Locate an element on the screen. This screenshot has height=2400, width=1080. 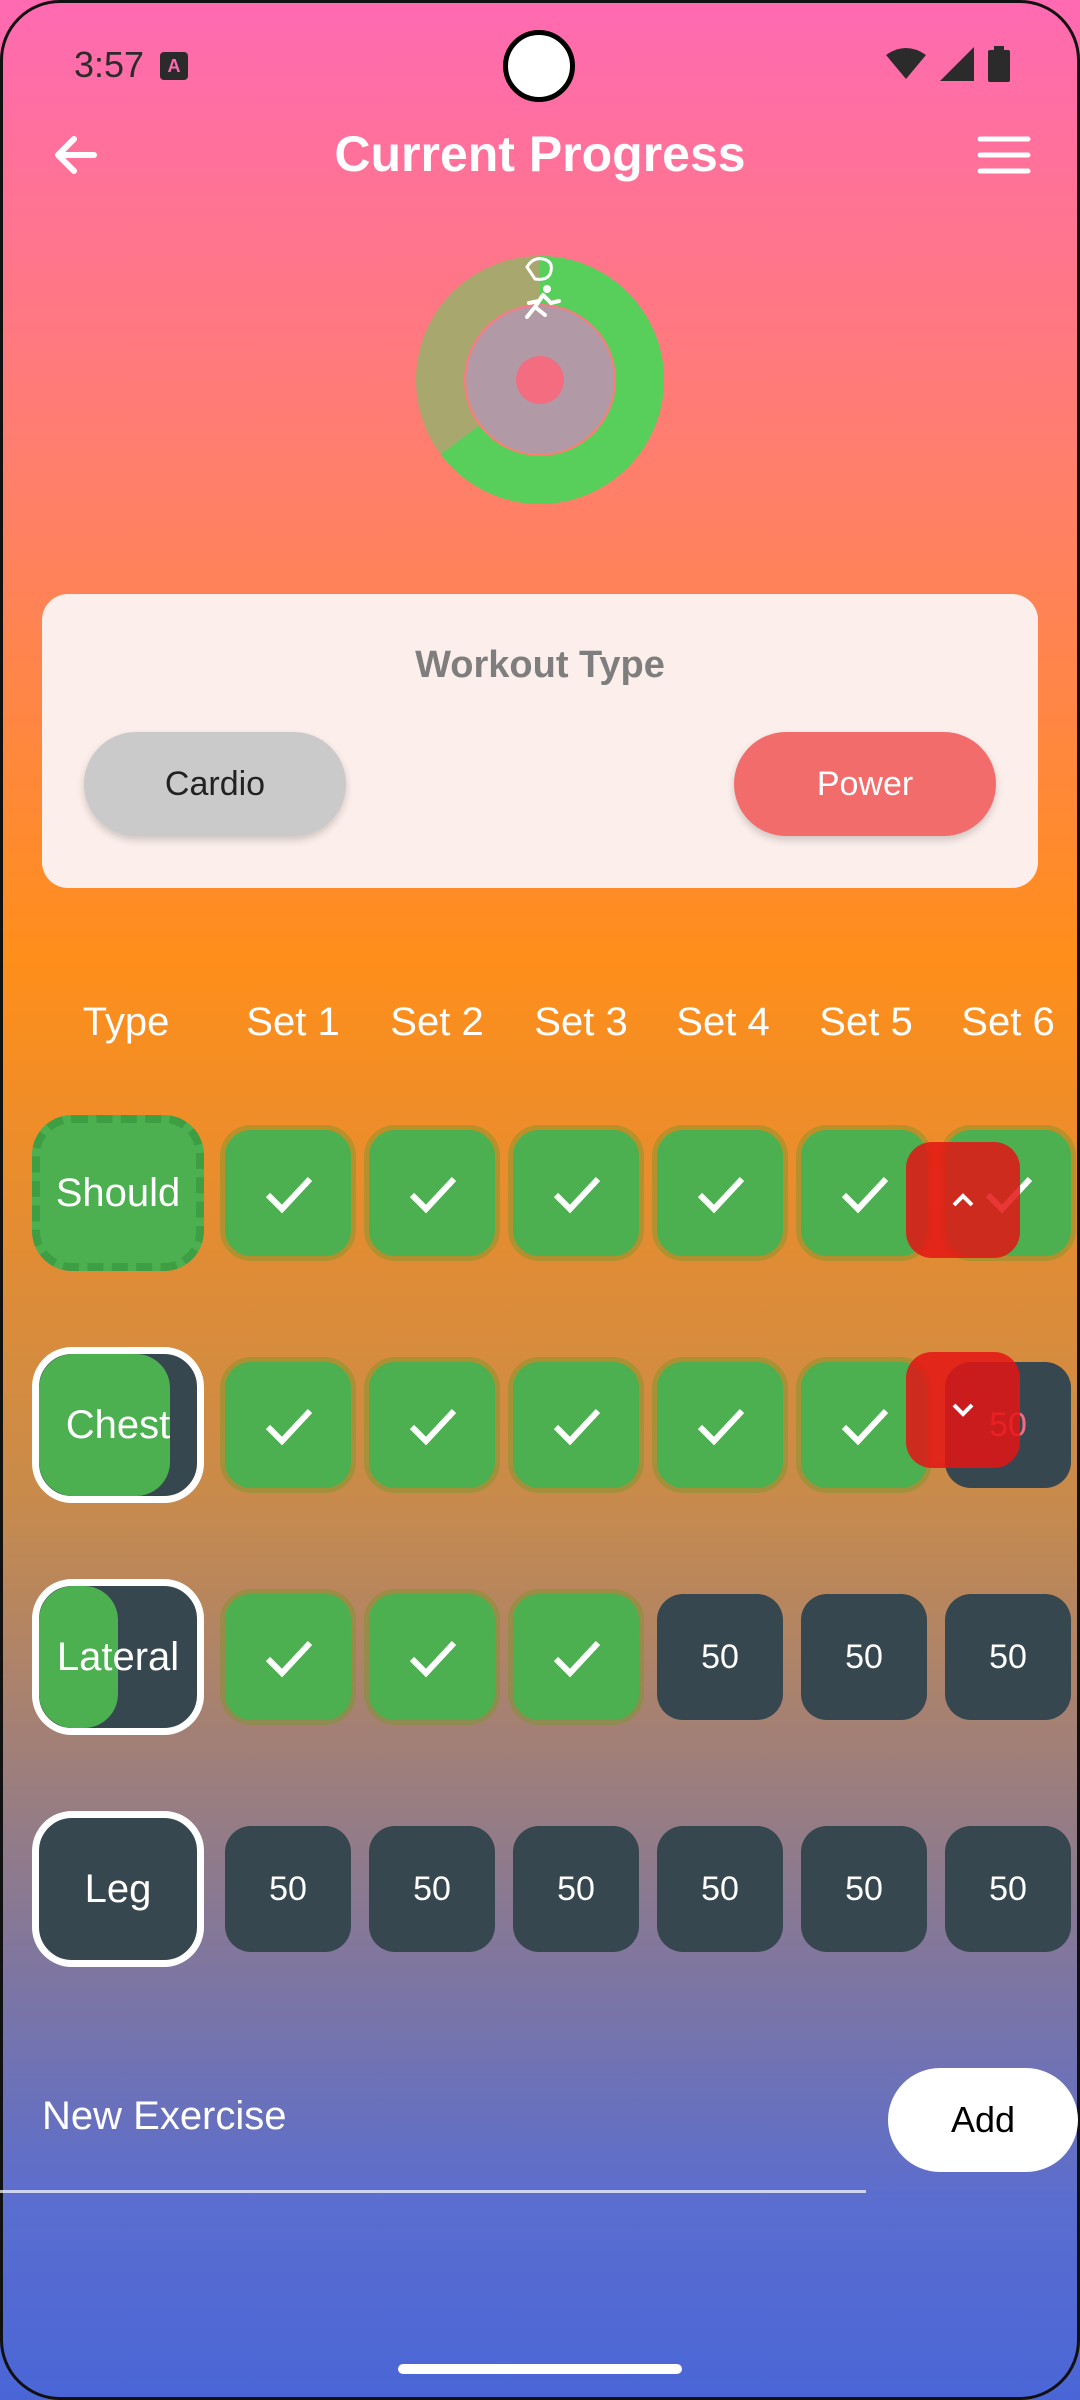
wifi-icon is located at coordinates (906, 63).